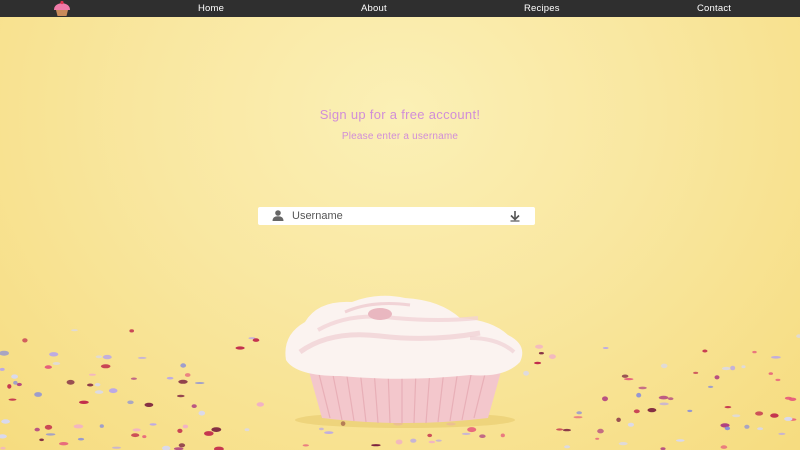  Describe the element at coordinates (542, 8) in the screenshot. I see `nav-recipes-link: Recipes` at that location.